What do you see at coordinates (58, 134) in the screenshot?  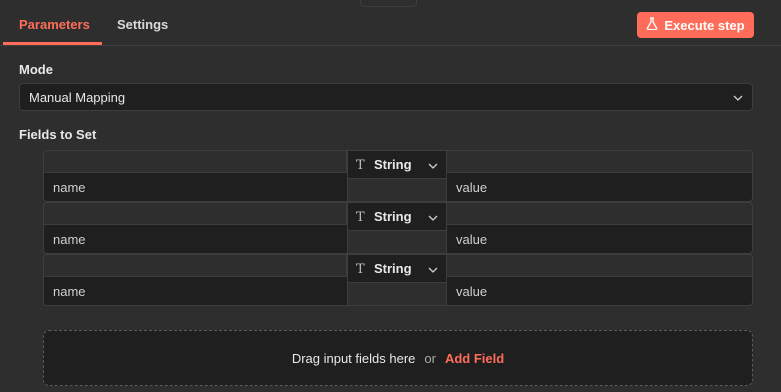 I see `fields-to-set-label: Fields to Set` at bounding box center [58, 134].